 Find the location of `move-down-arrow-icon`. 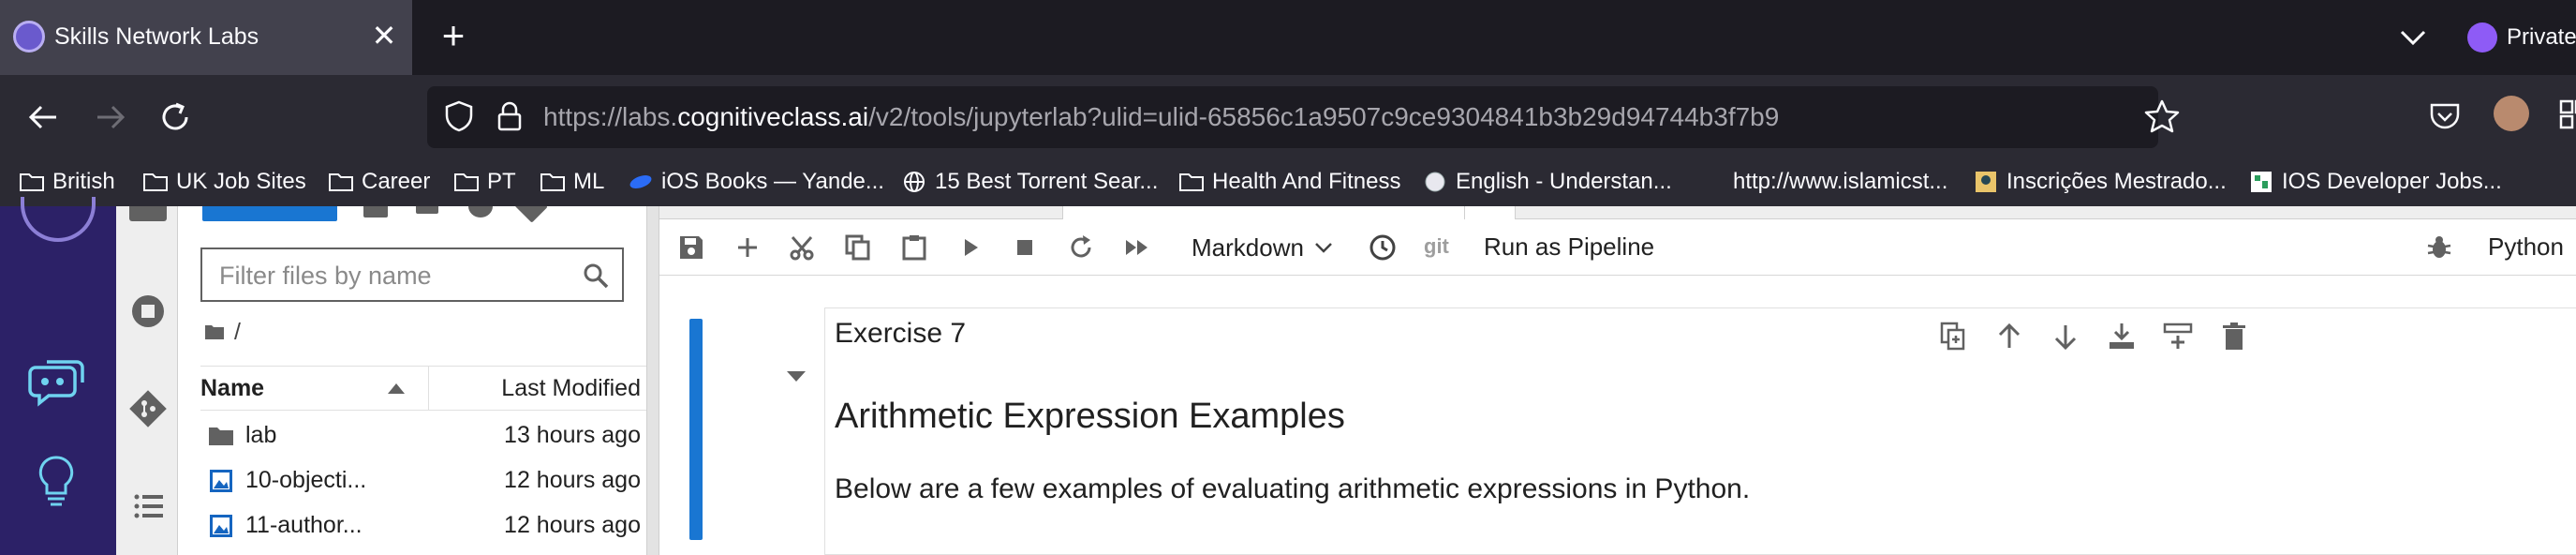

move-down-arrow-icon is located at coordinates (2066, 336).